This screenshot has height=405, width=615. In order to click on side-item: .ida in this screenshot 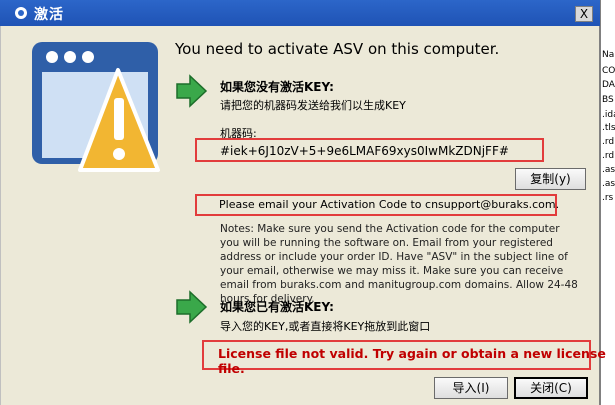, I will do `click(608, 115)`.